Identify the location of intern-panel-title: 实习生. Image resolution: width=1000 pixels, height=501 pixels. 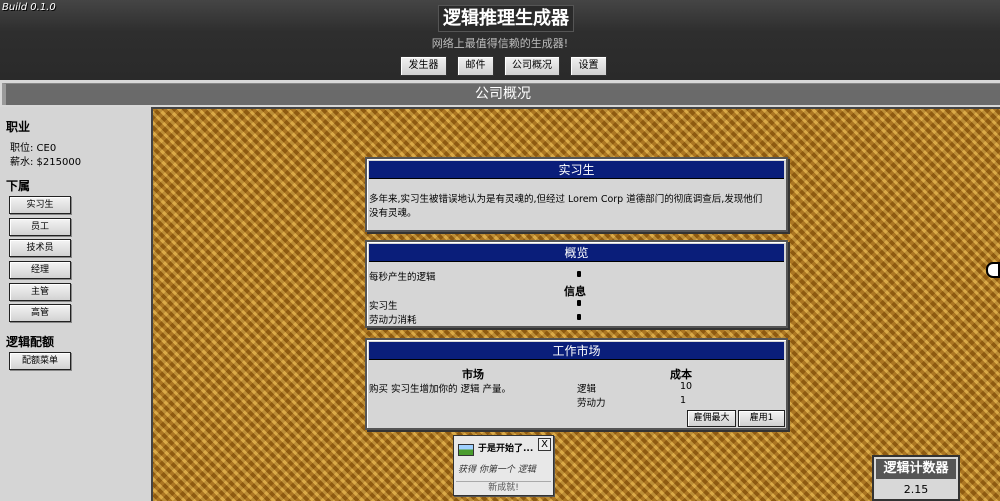
(576, 170).